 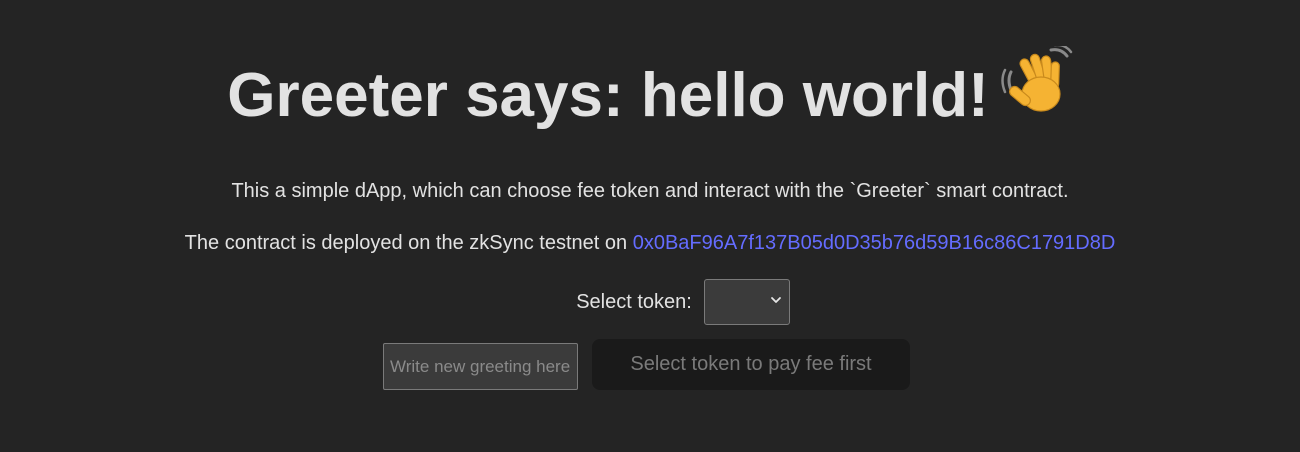 I want to click on token-selector-row: Select token:, so click(x=650, y=302).